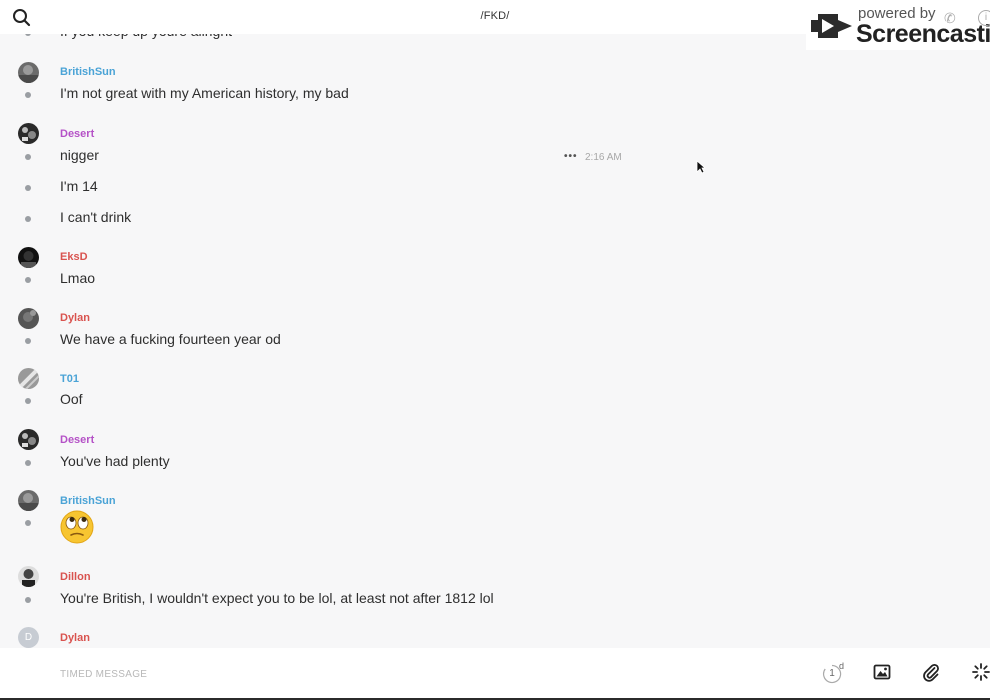 This screenshot has width=990, height=700. What do you see at coordinates (495, 280) in the screenshot?
I see `message-line: Lmao` at bounding box center [495, 280].